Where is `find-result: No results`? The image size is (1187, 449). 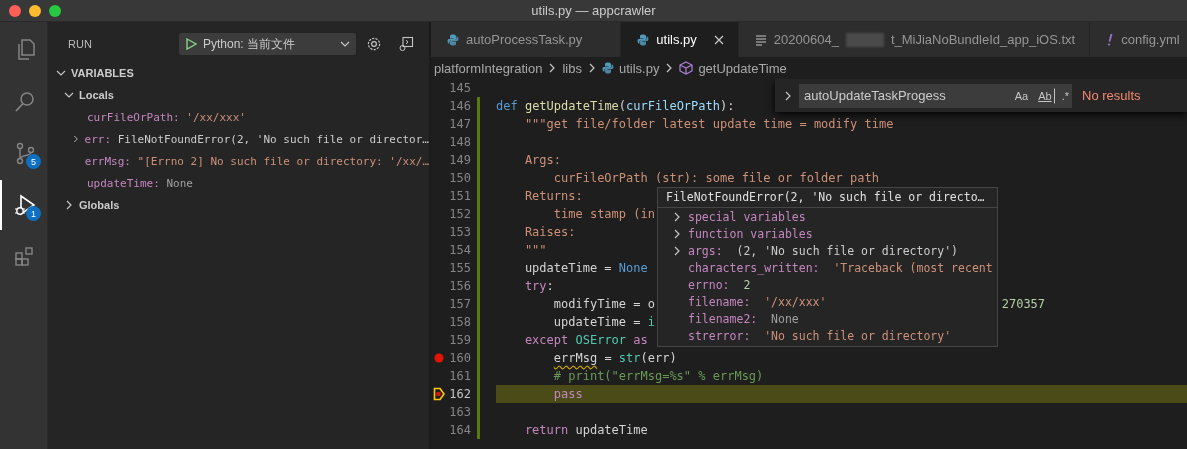
find-result: No results is located at coordinates (1111, 95).